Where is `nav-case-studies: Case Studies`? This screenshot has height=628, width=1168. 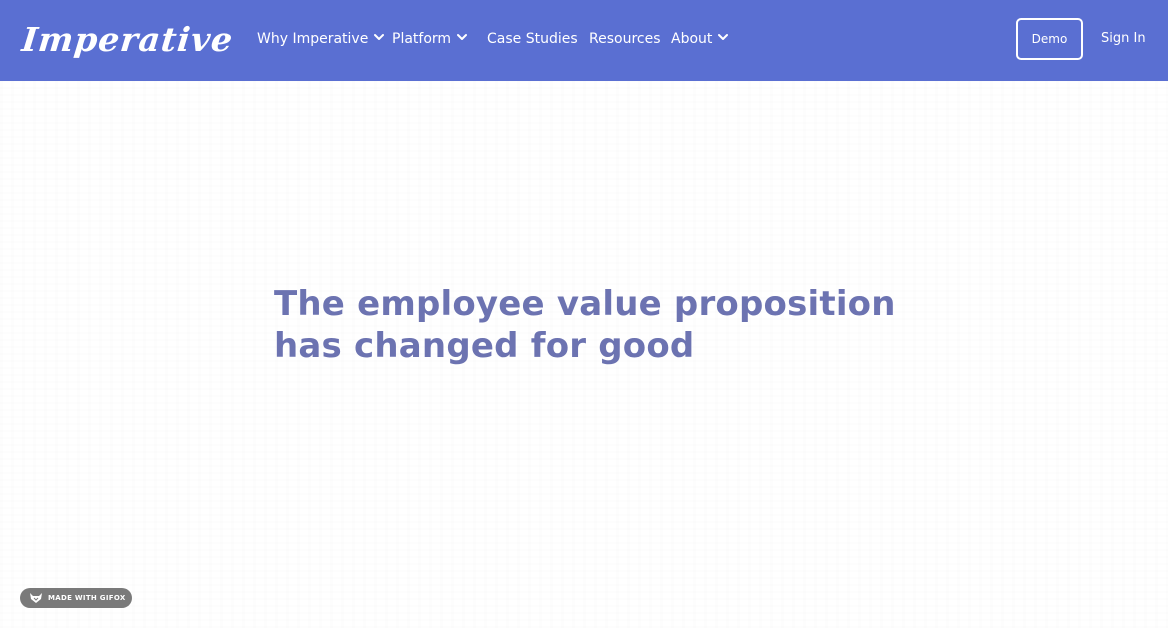 nav-case-studies: Case Studies is located at coordinates (532, 39).